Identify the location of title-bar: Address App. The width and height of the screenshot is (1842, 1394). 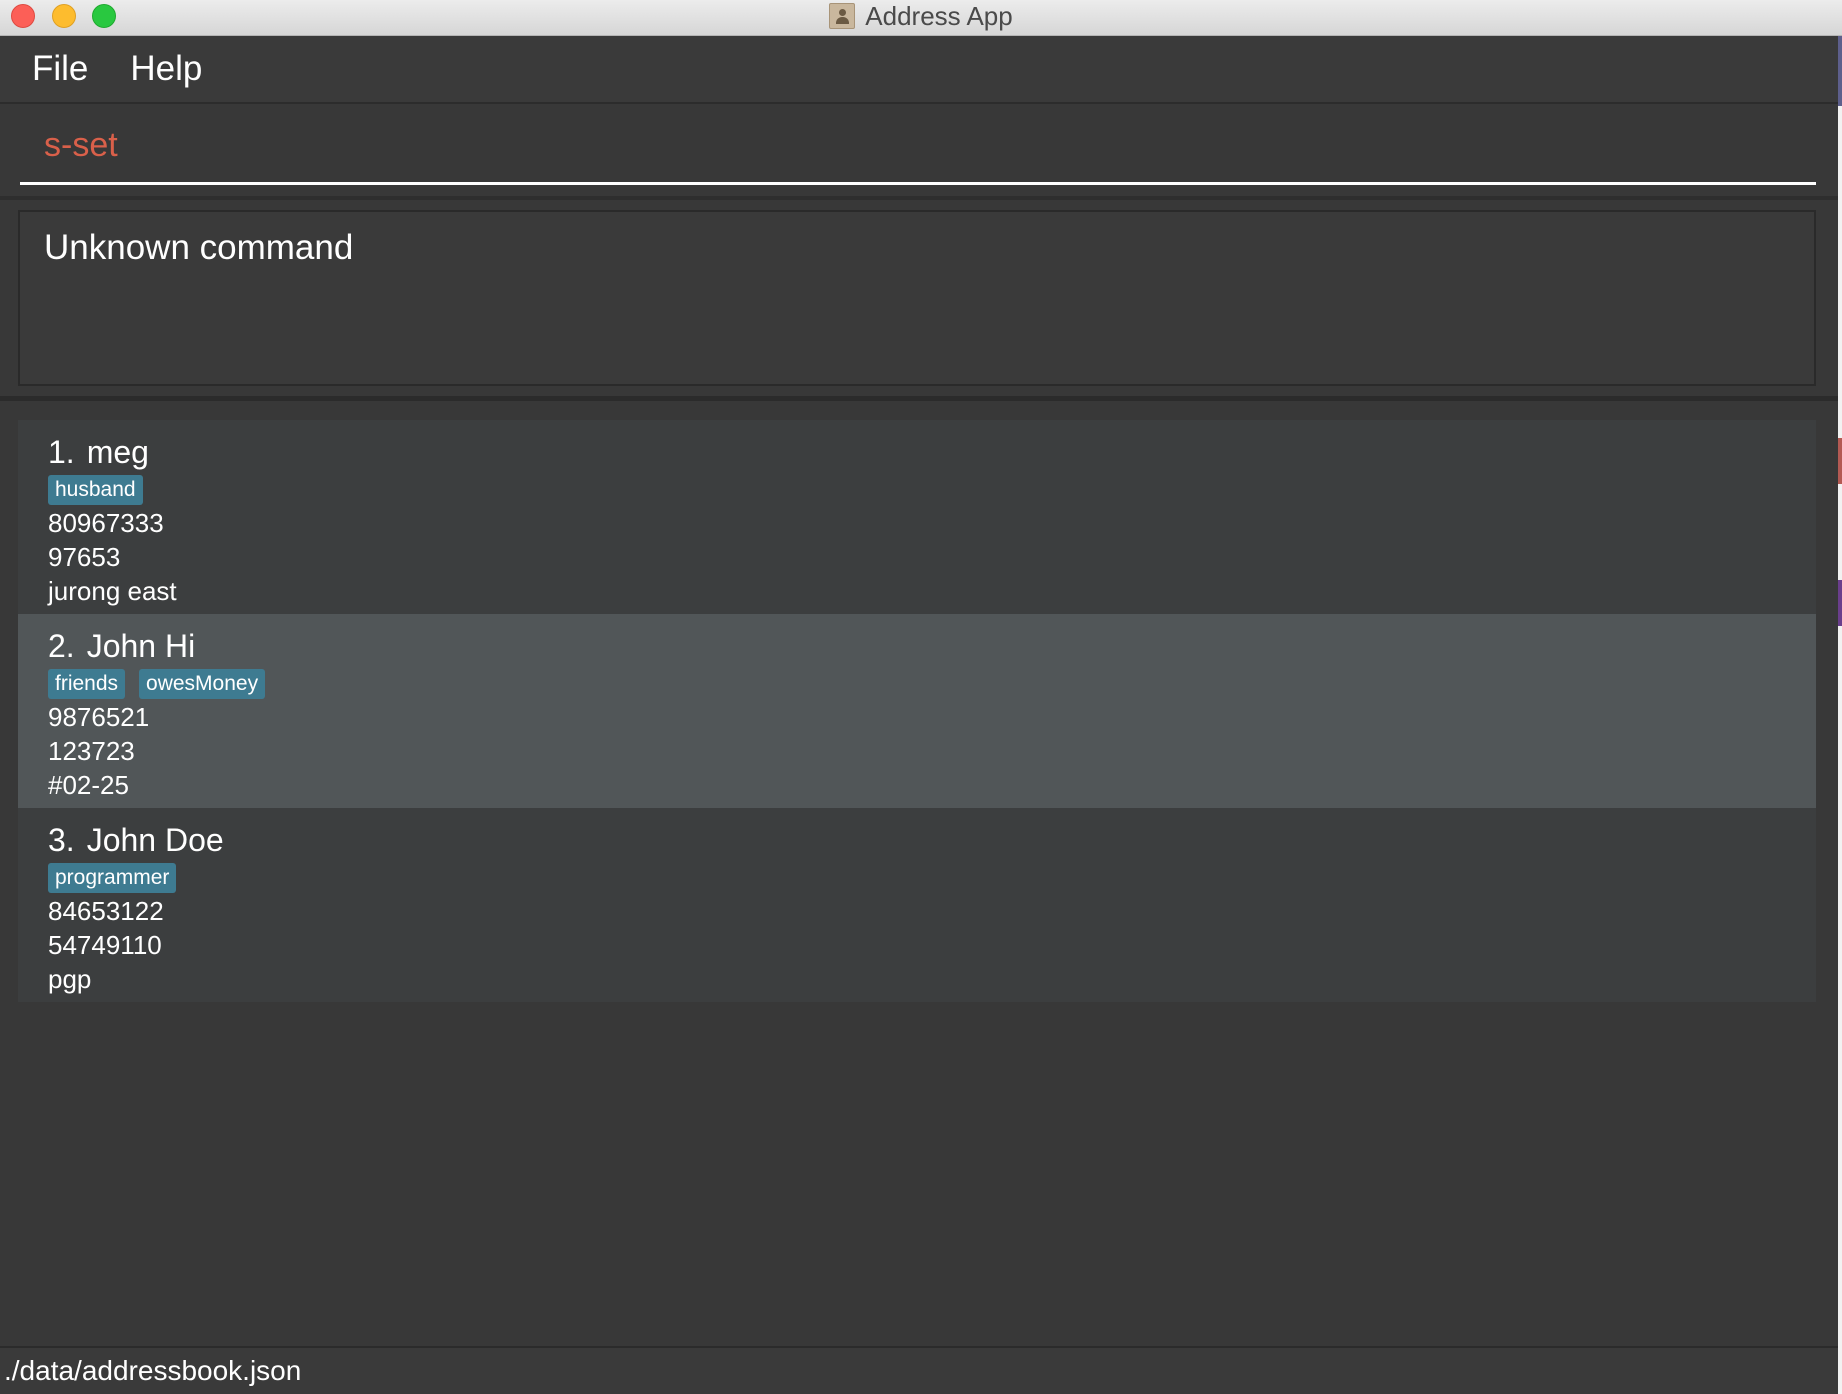
(921, 18).